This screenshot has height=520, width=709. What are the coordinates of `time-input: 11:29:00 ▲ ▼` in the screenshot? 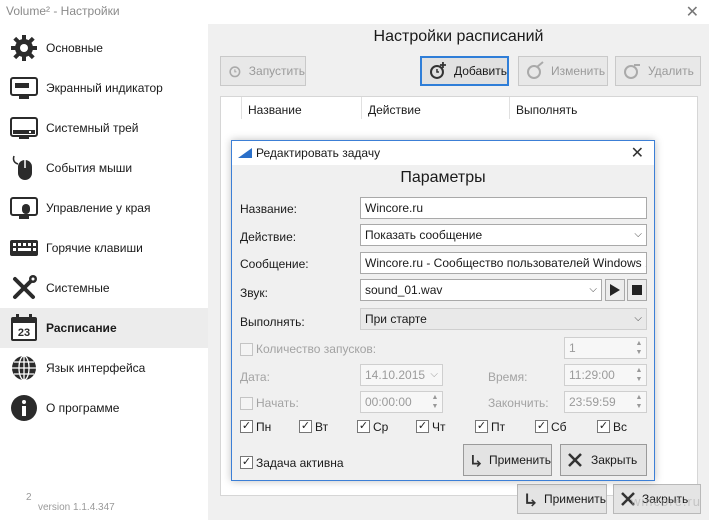 It's located at (605, 375).